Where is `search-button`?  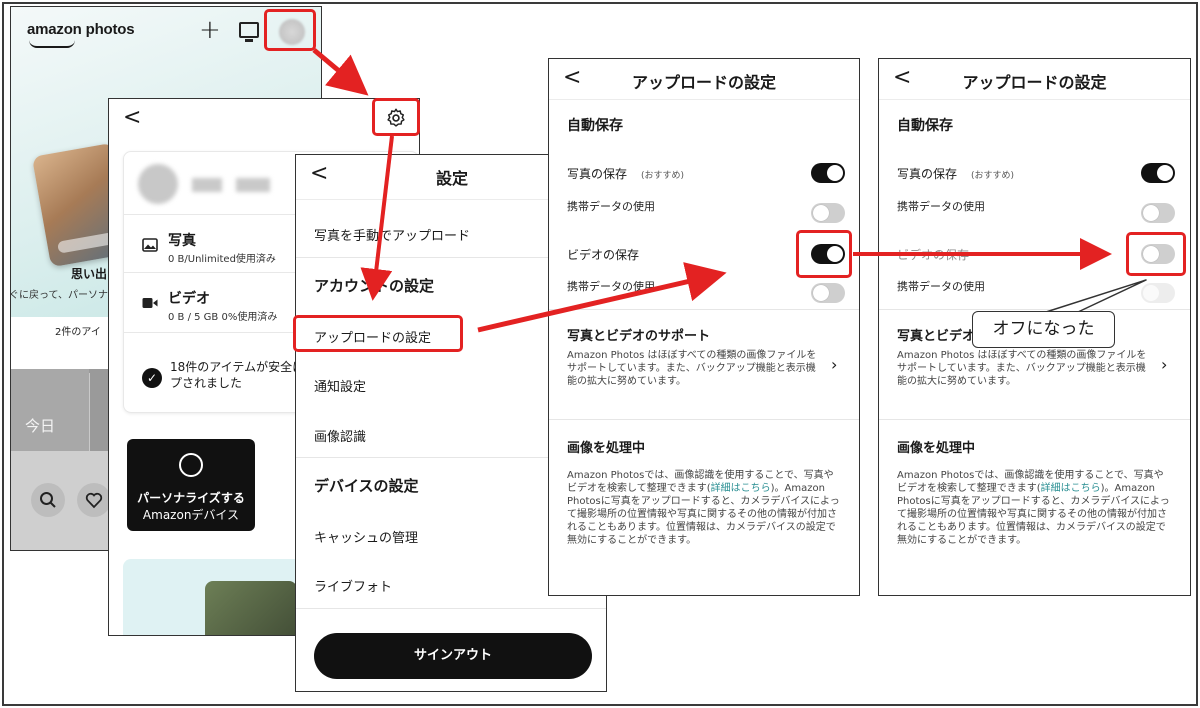
search-button is located at coordinates (48, 500).